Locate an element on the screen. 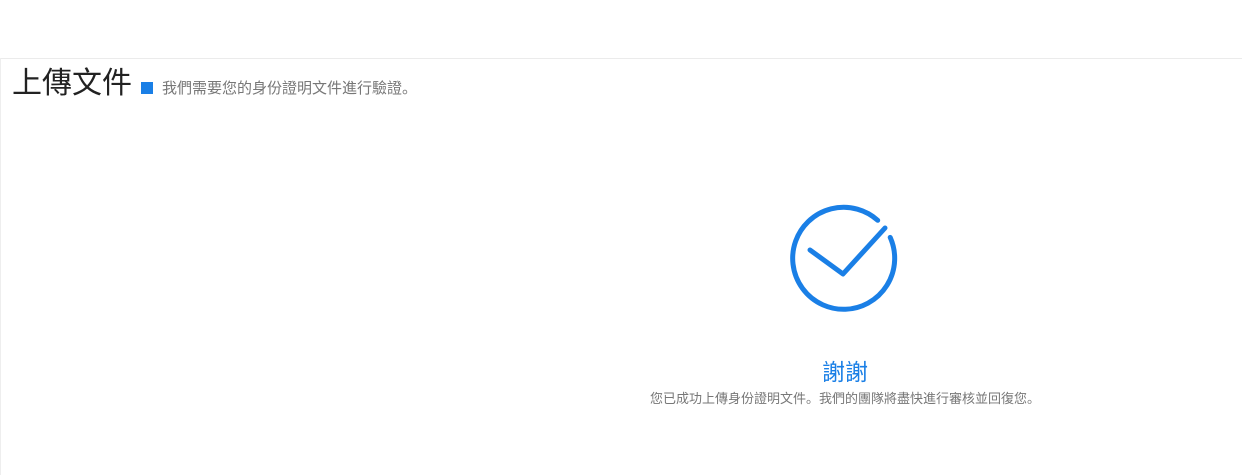 This screenshot has width=1242, height=475. check-circle-icon is located at coordinates (845, 256).